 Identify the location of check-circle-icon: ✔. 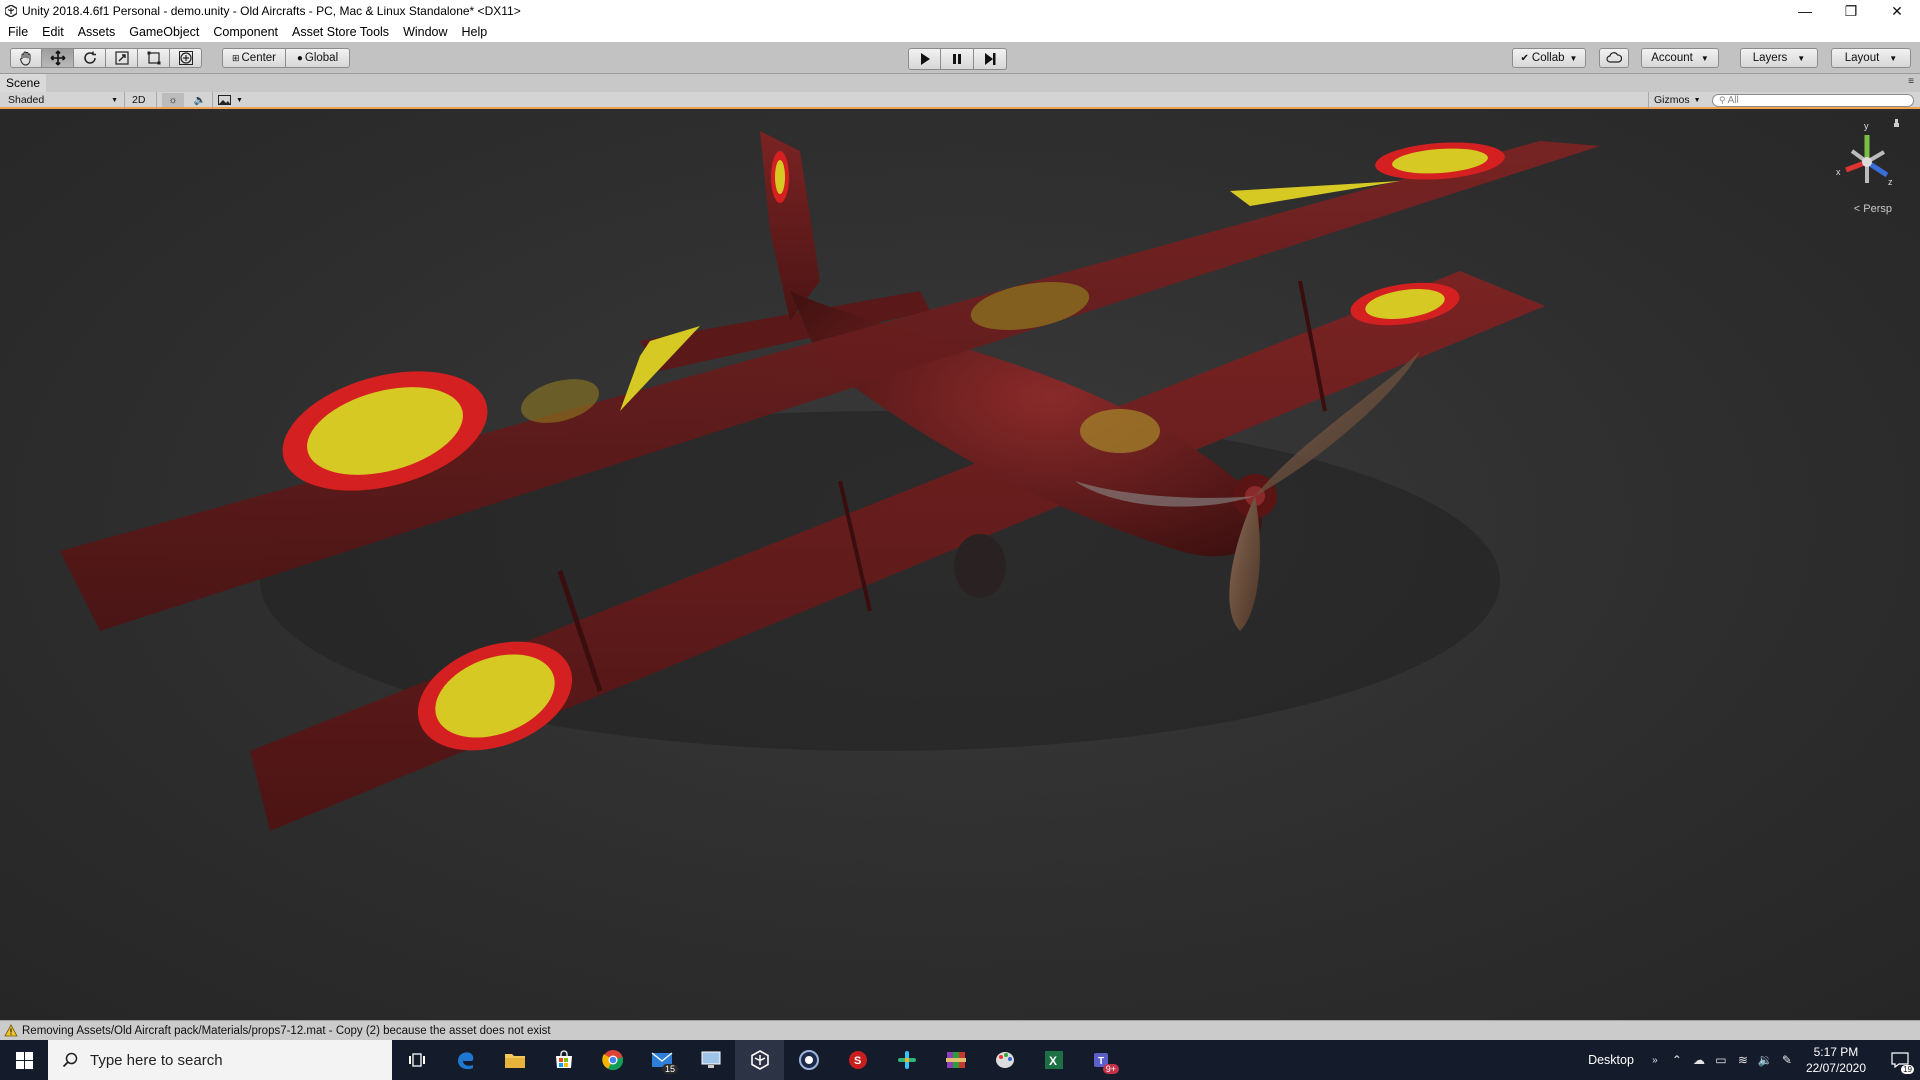
(1524, 58).